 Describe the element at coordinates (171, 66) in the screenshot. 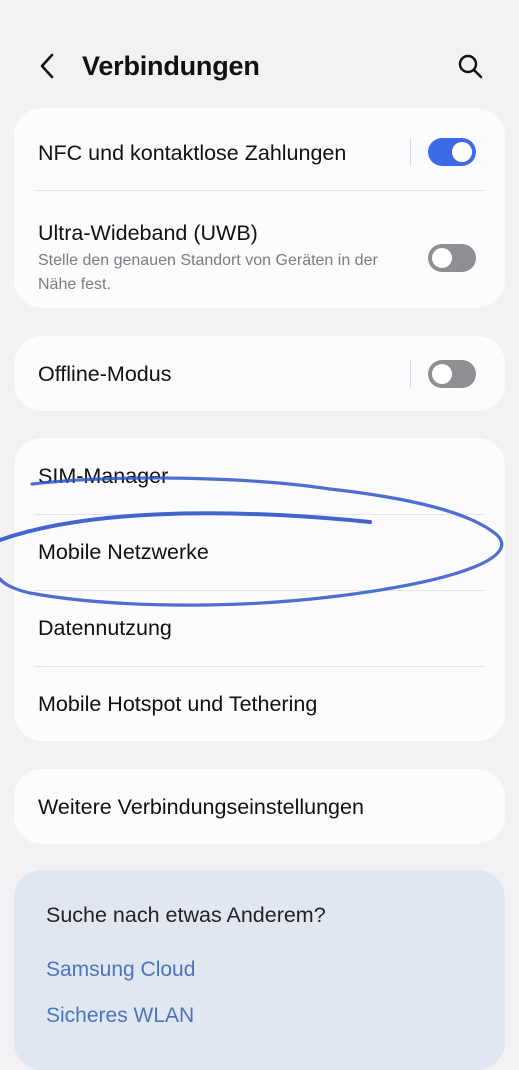

I see `page-title: Verbindungen` at that location.